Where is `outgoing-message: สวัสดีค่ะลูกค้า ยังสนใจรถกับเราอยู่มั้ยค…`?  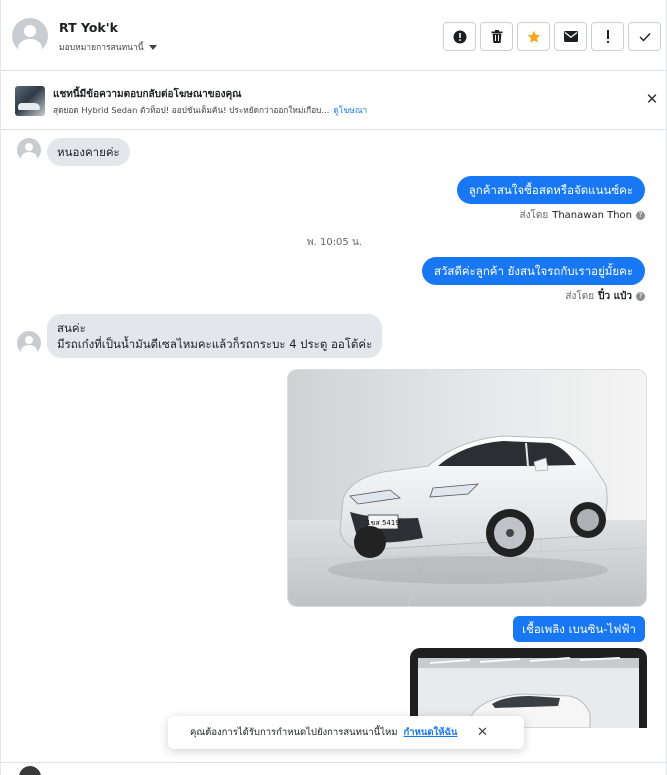
outgoing-message: สวัสดีค่ะลูกค้า ยังสนใจรถกับเราอยู่มั้ยค… is located at coordinates (533, 271).